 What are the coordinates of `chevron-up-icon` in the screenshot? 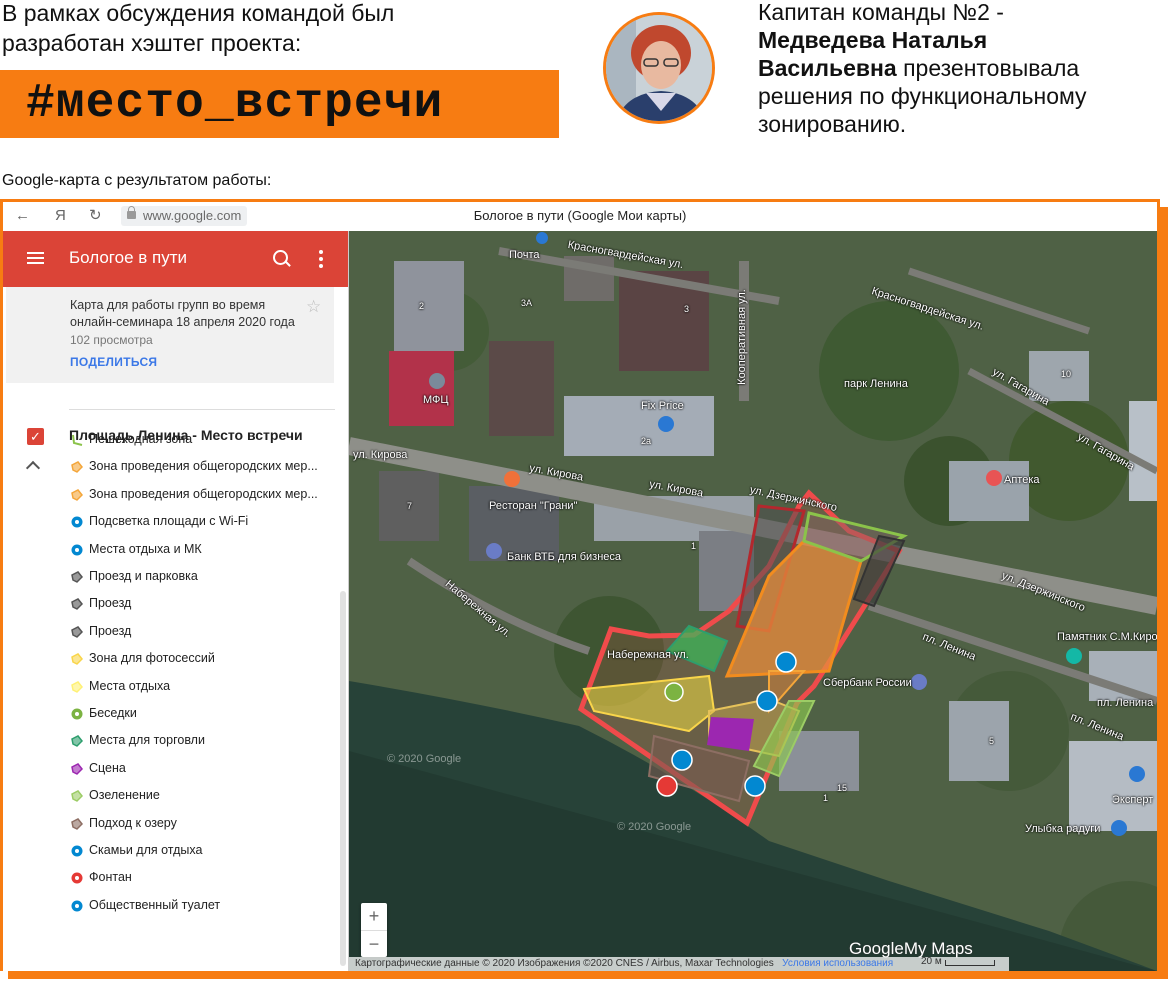 It's located at (33, 468).